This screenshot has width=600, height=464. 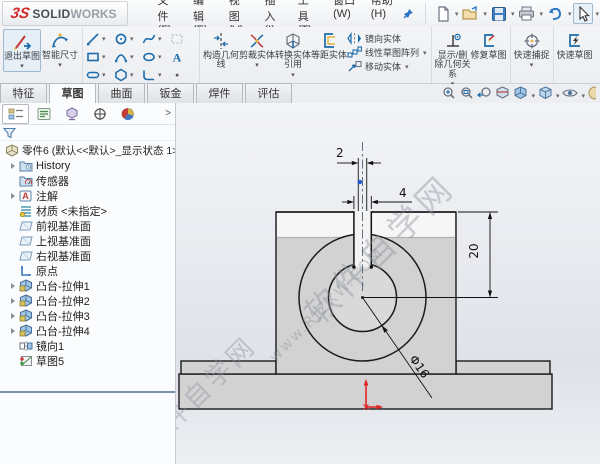 I want to click on polygon-tool: ▾, so click(x=127, y=75).